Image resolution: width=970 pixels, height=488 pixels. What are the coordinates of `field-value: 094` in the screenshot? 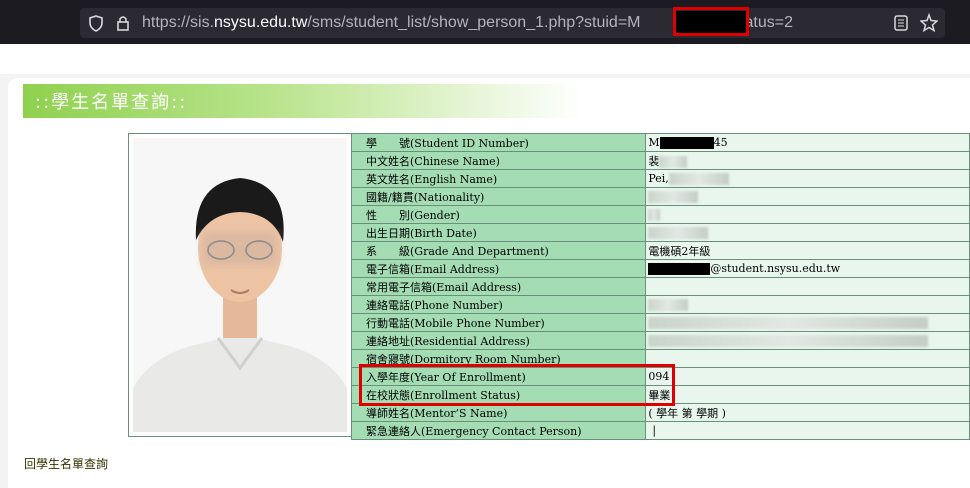 It's located at (807, 376).